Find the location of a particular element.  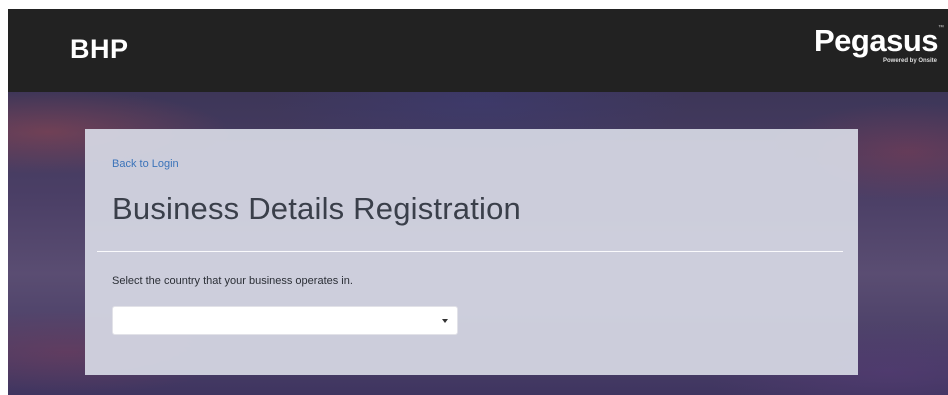

trademark-mark: ™ is located at coordinates (941, 28).